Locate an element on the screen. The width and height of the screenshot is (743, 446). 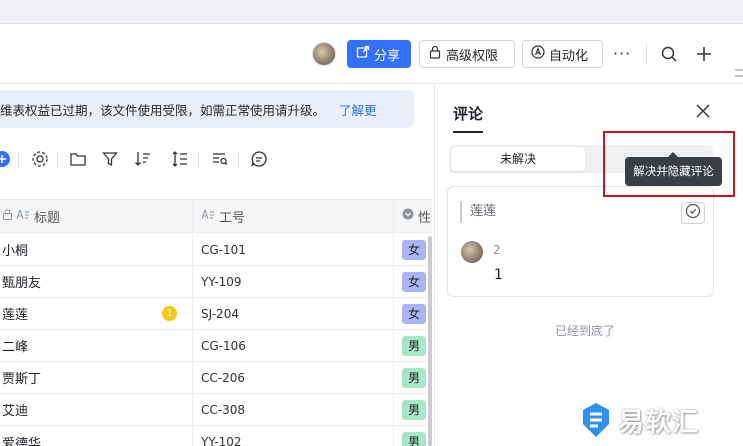
comment-text: 1 is located at coordinates (498, 275).